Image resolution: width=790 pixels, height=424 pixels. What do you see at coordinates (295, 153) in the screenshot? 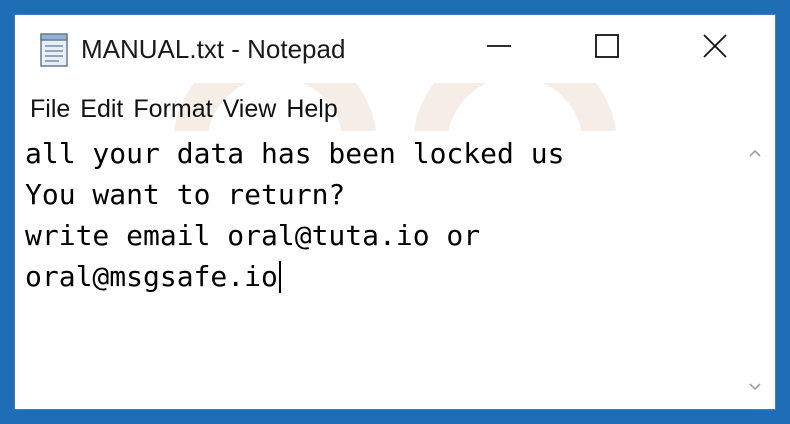
I see `text-line-1-content: all your data has been locked us` at bounding box center [295, 153].